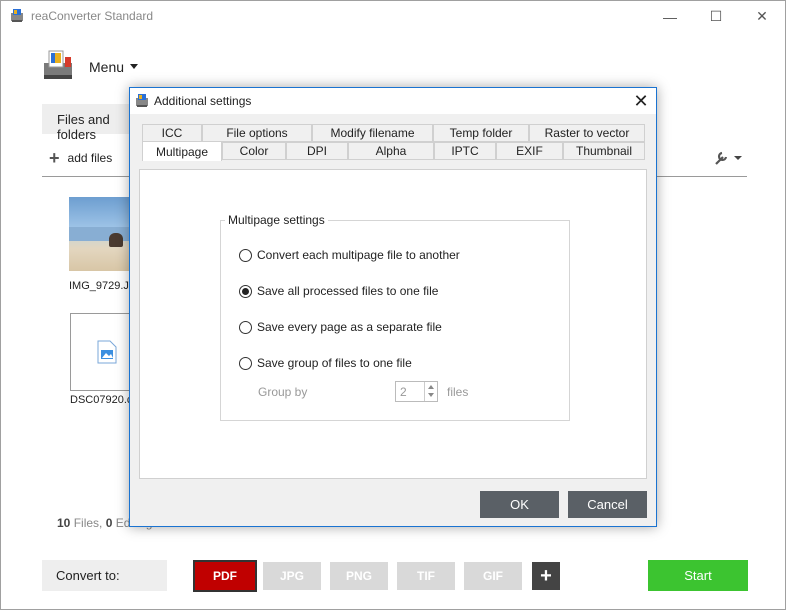 The height and width of the screenshot is (610, 786). What do you see at coordinates (92, 123) in the screenshot?
I see `tab-files-and-folders: Files and folders` at bounding box center [92, 123].